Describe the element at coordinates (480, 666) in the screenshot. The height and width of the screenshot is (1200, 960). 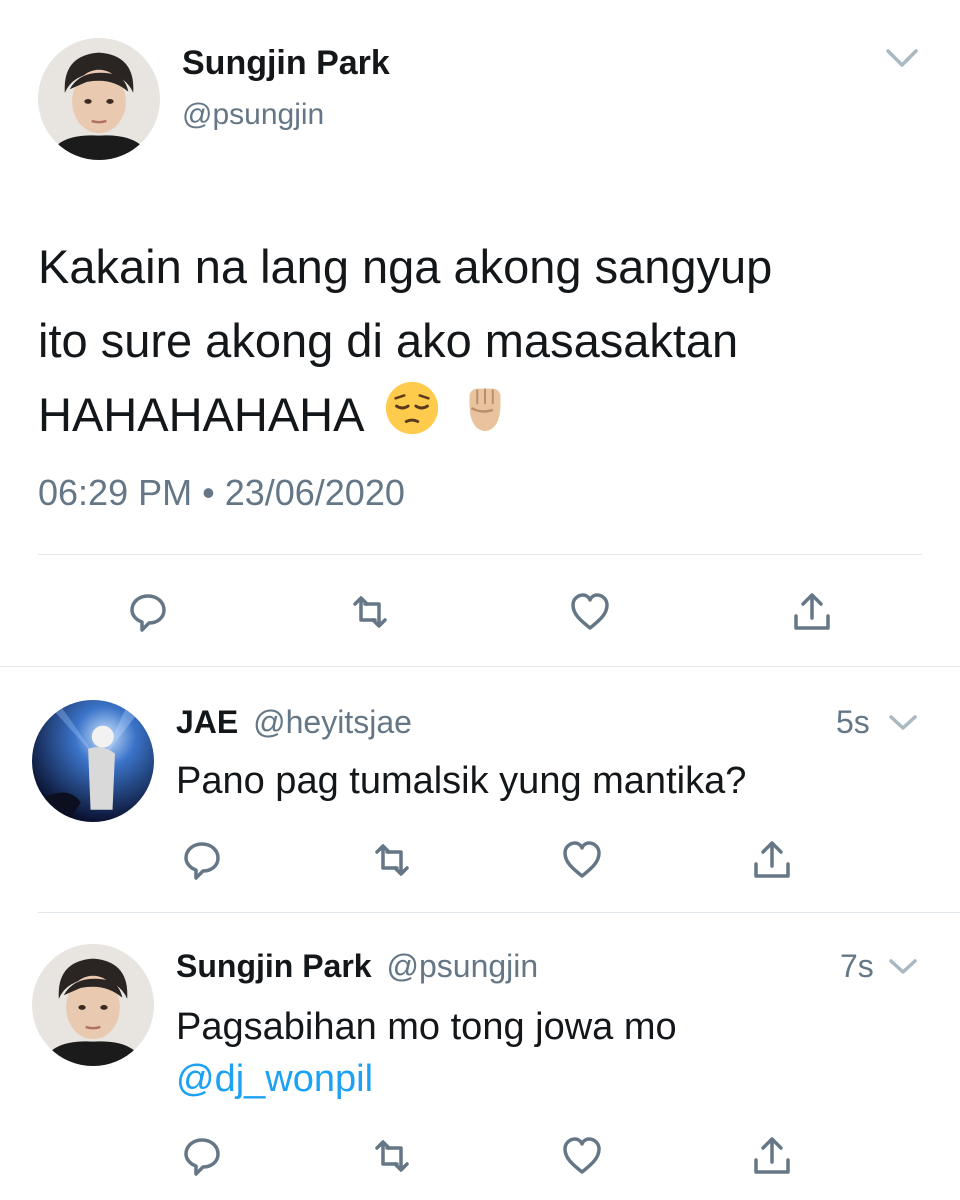
I see `section-divider` at that location.